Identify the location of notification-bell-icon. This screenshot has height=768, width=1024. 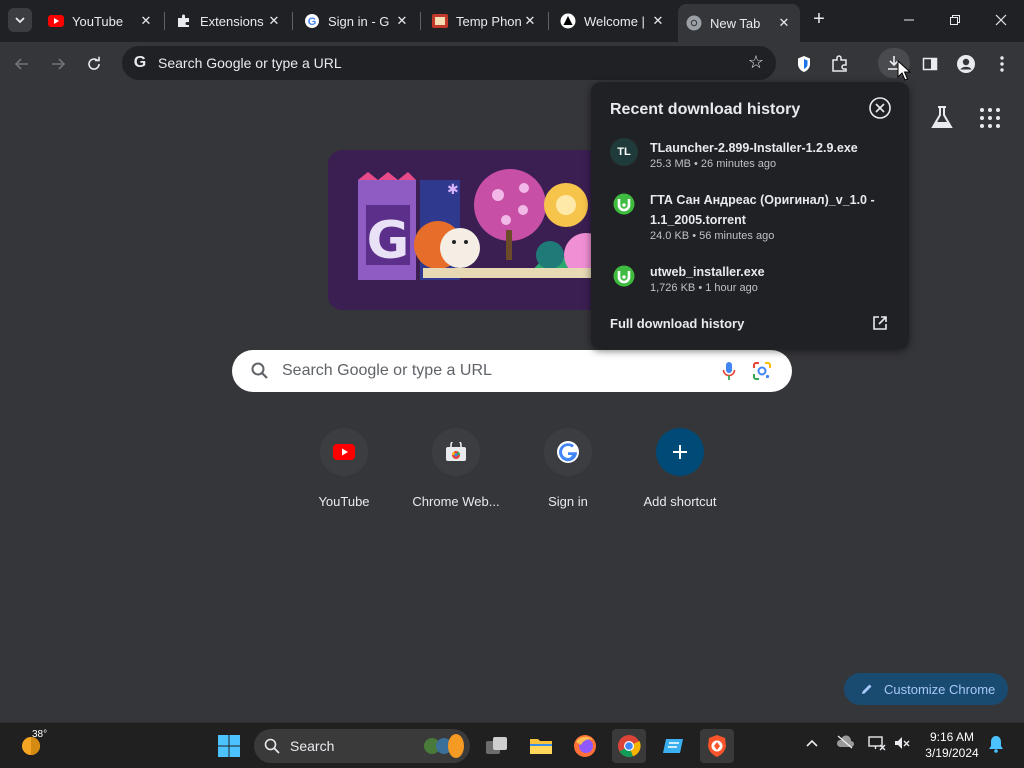
(996, 745).